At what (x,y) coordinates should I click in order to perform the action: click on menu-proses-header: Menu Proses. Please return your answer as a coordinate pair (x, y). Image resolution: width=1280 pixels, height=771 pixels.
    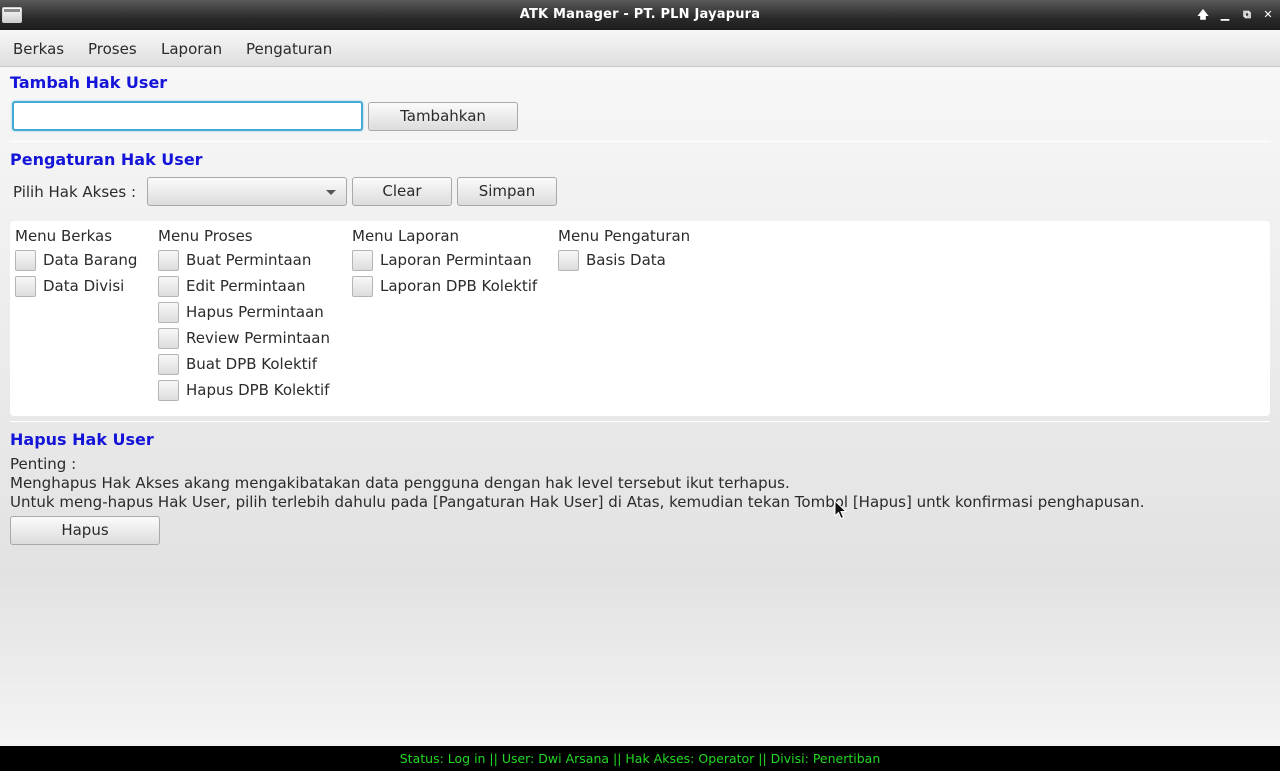
    Looking at the image, I should click on (205, 236).